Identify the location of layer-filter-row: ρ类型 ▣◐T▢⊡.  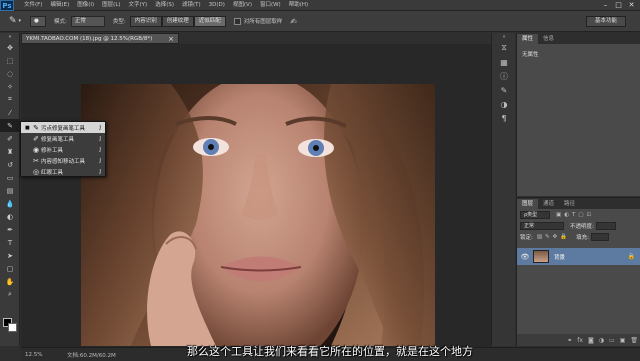
(578, 214).